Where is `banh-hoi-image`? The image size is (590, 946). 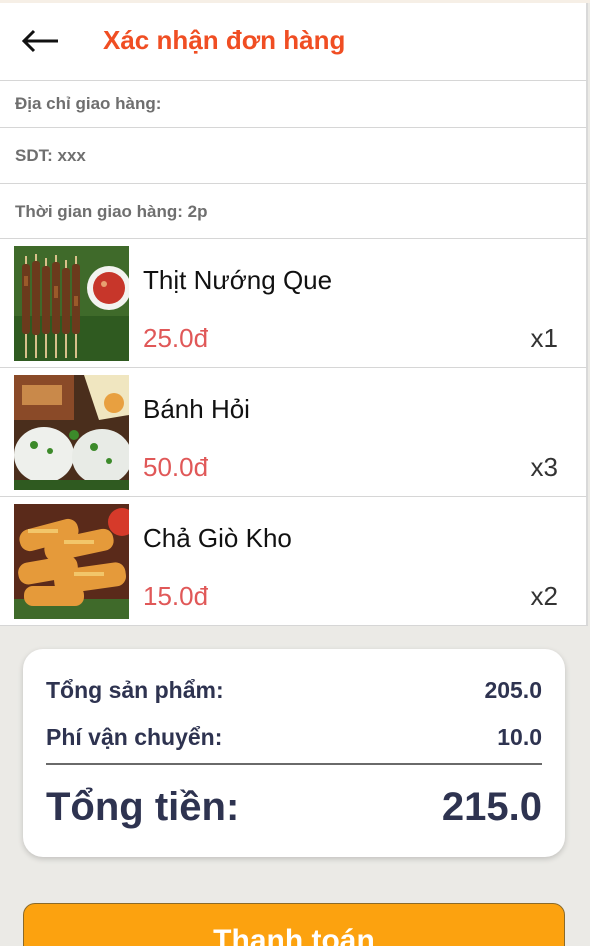 banh-hoi-image is located at coordinates (71, 432).